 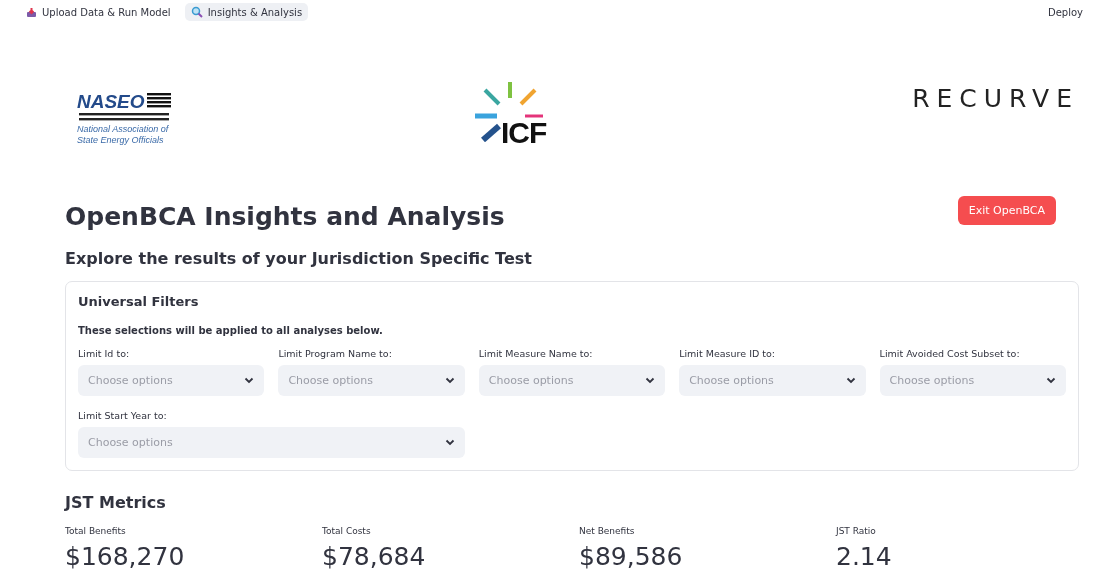 I want to click on metric-value: $168,270, so click(x=125, y=556).